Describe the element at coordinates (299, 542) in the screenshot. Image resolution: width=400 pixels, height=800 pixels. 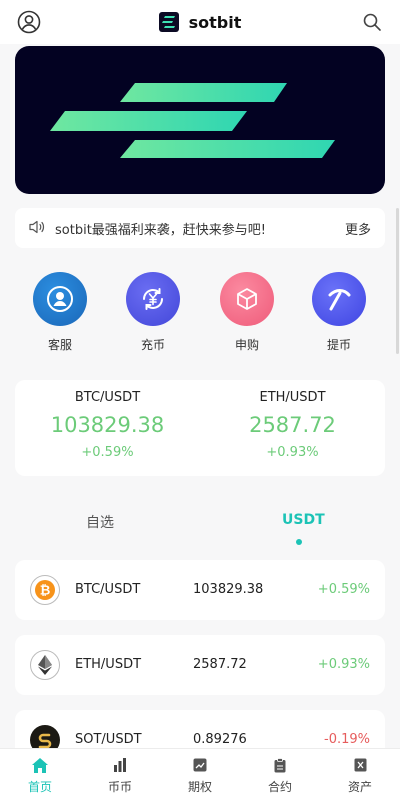
I see `active-tab-indicator` at that location.